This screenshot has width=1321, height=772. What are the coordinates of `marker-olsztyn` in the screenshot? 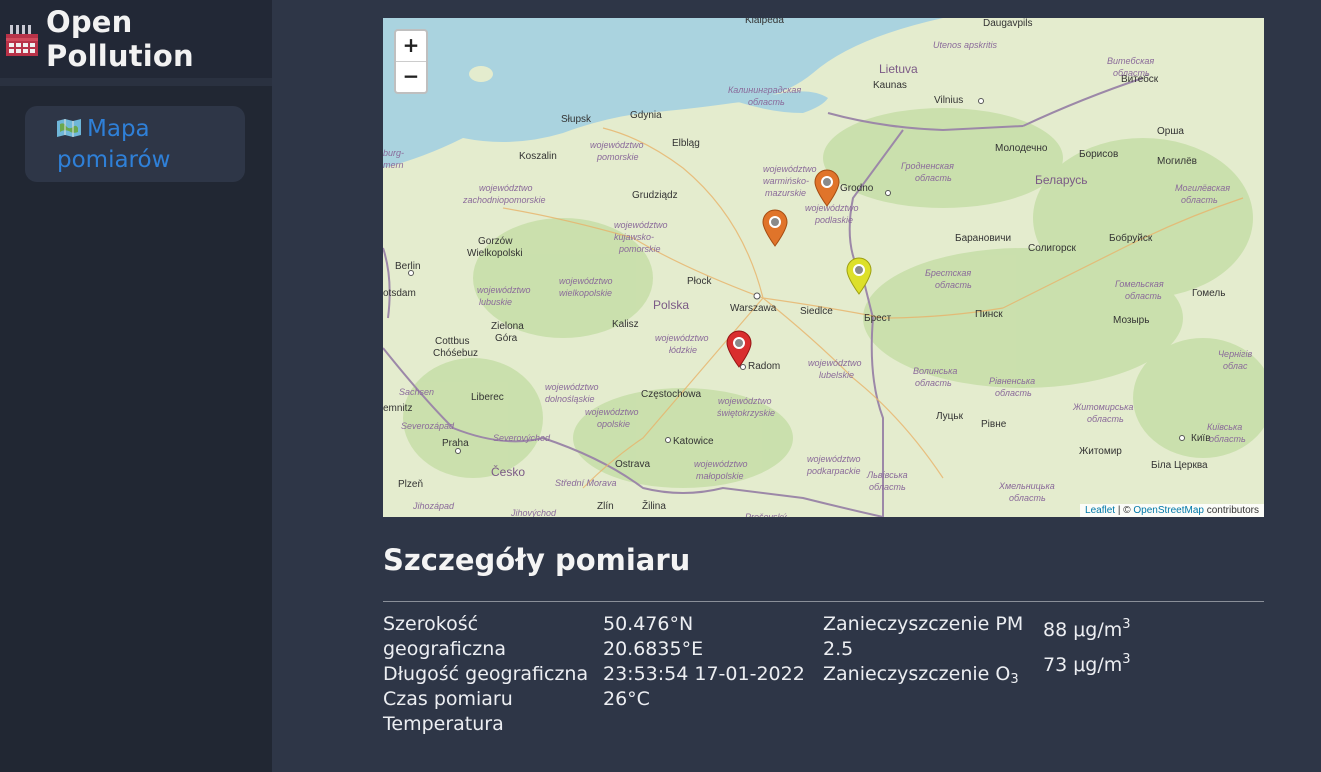 It's located at (775, 228).